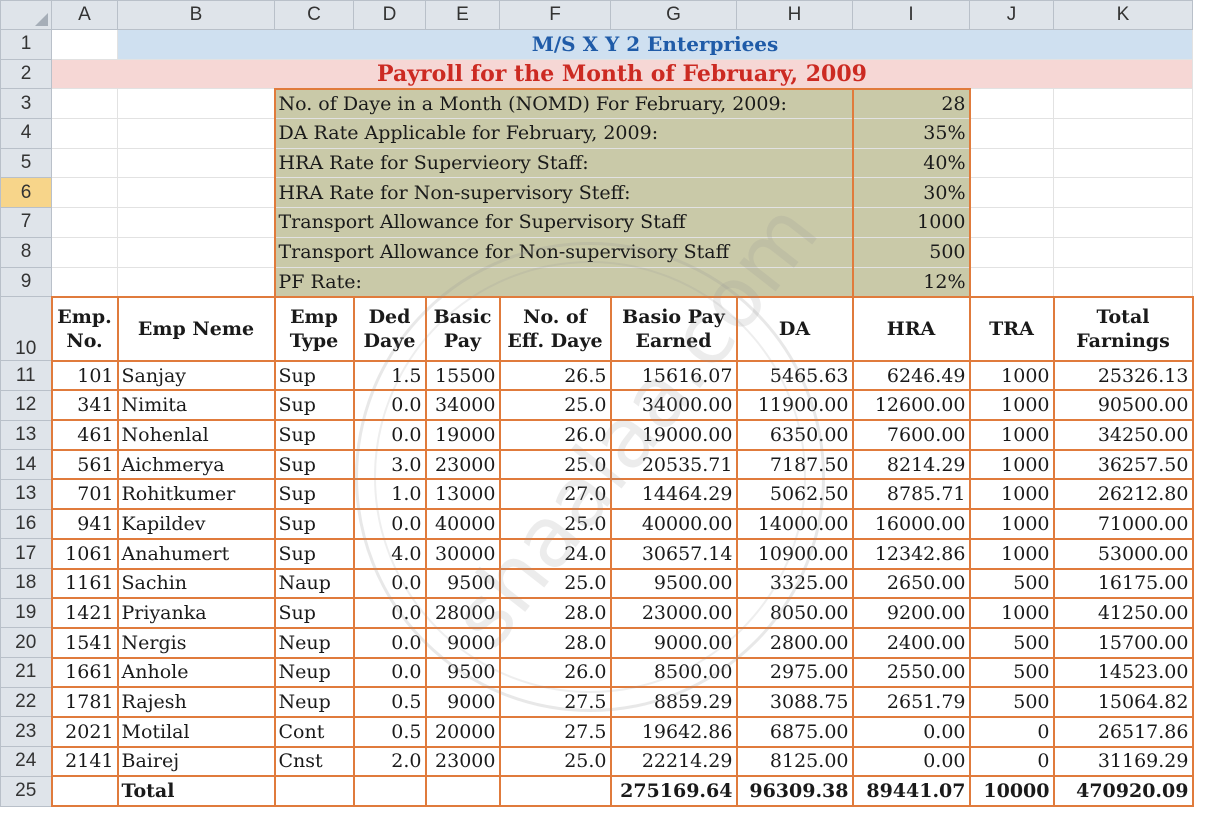  Describe the element at coordinates (84, 405) in the screenshot. I see `data-cell: 341` at that location.